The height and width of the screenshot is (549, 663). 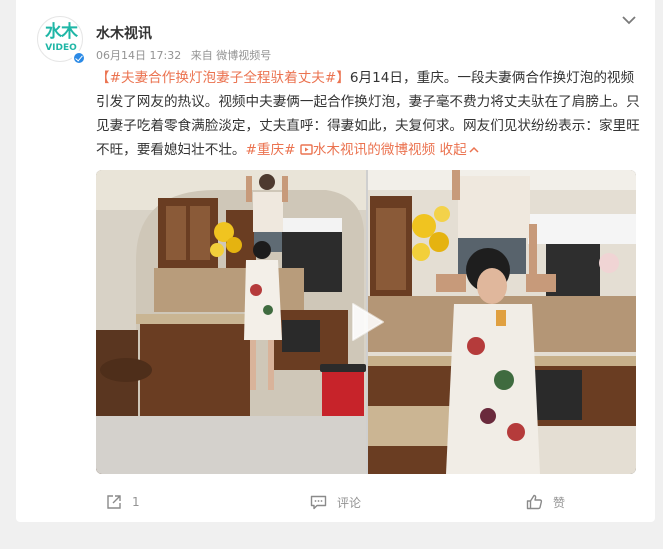 What do you see at coordinates (453, 150) in the screenshot?
I see `collapse-label: 收起` at bounding box center [453, 150].